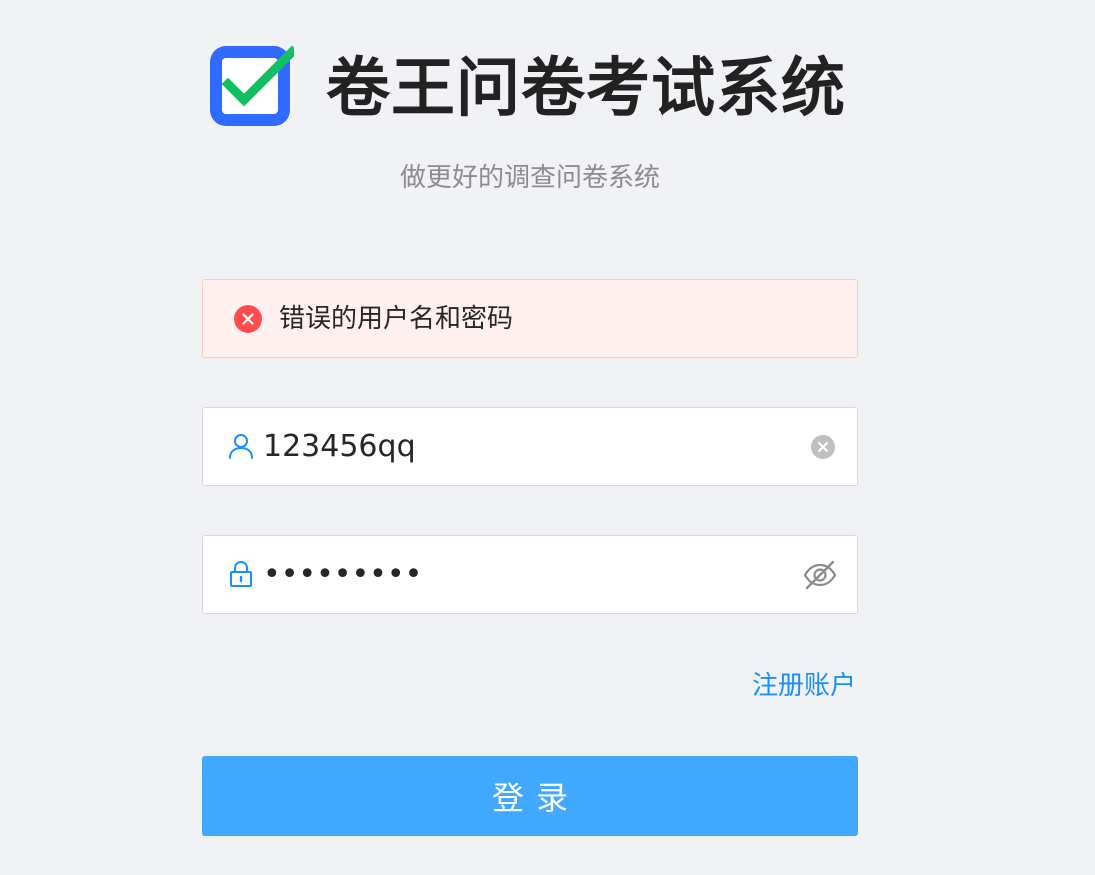 This screenshot has height=875, width=1095. What do you see at coordinates (241, 573) in the screenshot?
I see `lock-icon` at bounding box center [241, 573].